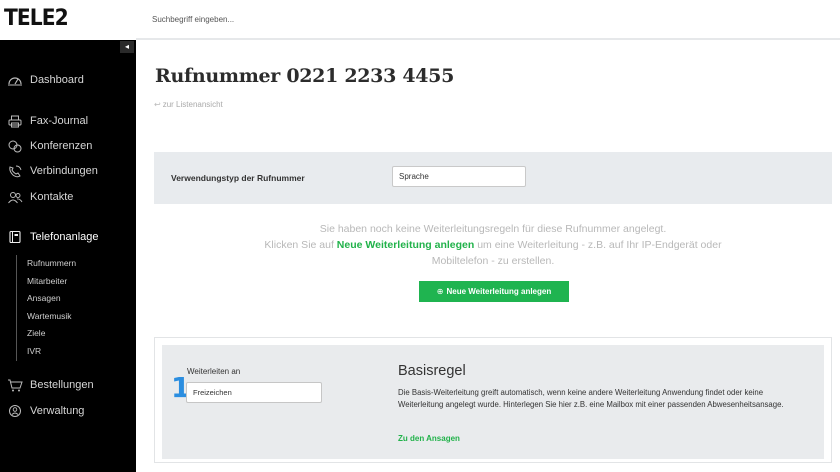  I want to click on admin-icon, so click(15, 411).